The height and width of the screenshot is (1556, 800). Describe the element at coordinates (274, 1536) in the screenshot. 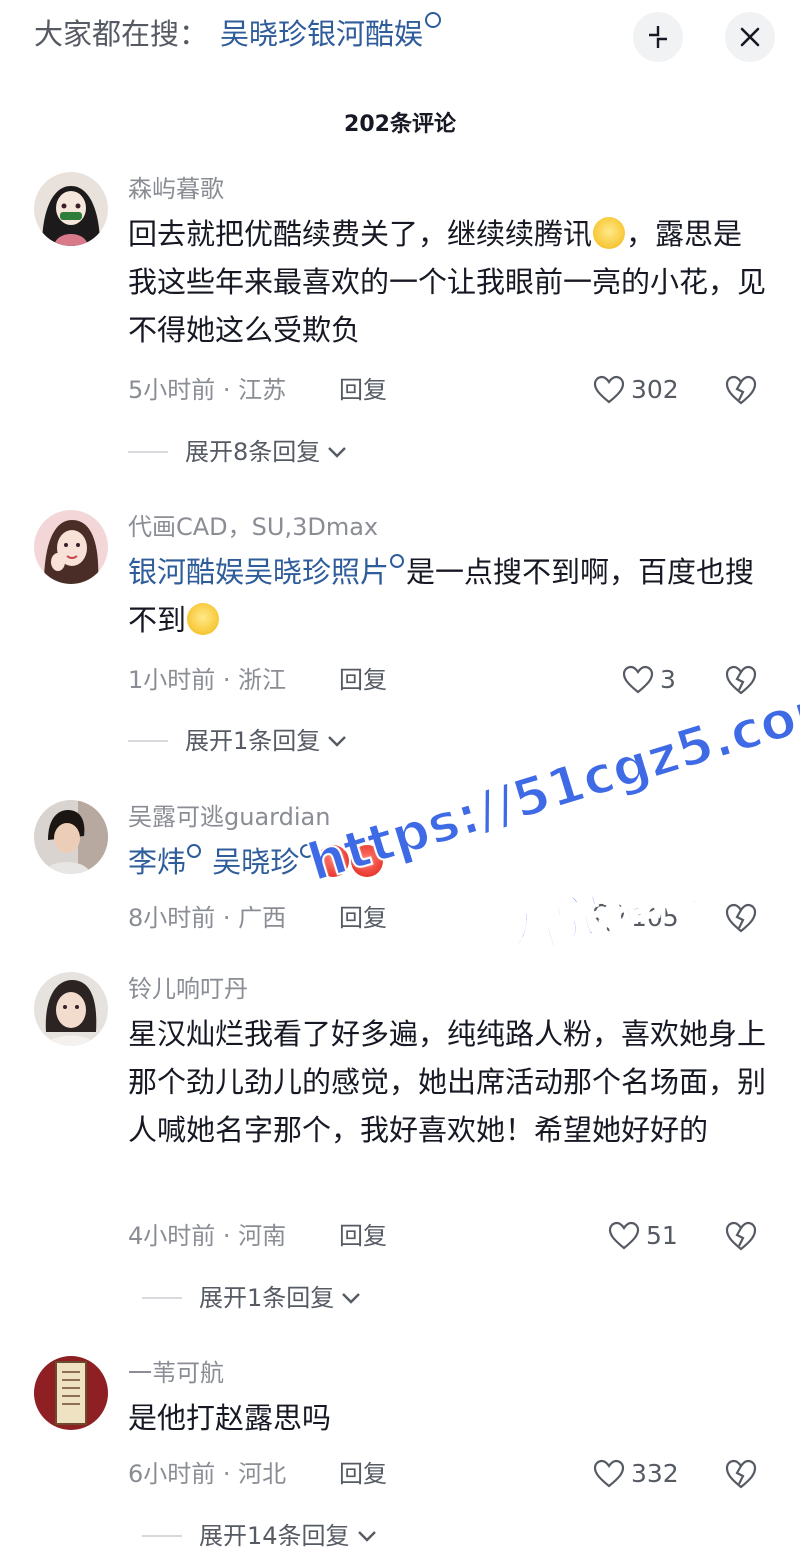

I see `expand-replies-label: 展开14条回复` at that location.